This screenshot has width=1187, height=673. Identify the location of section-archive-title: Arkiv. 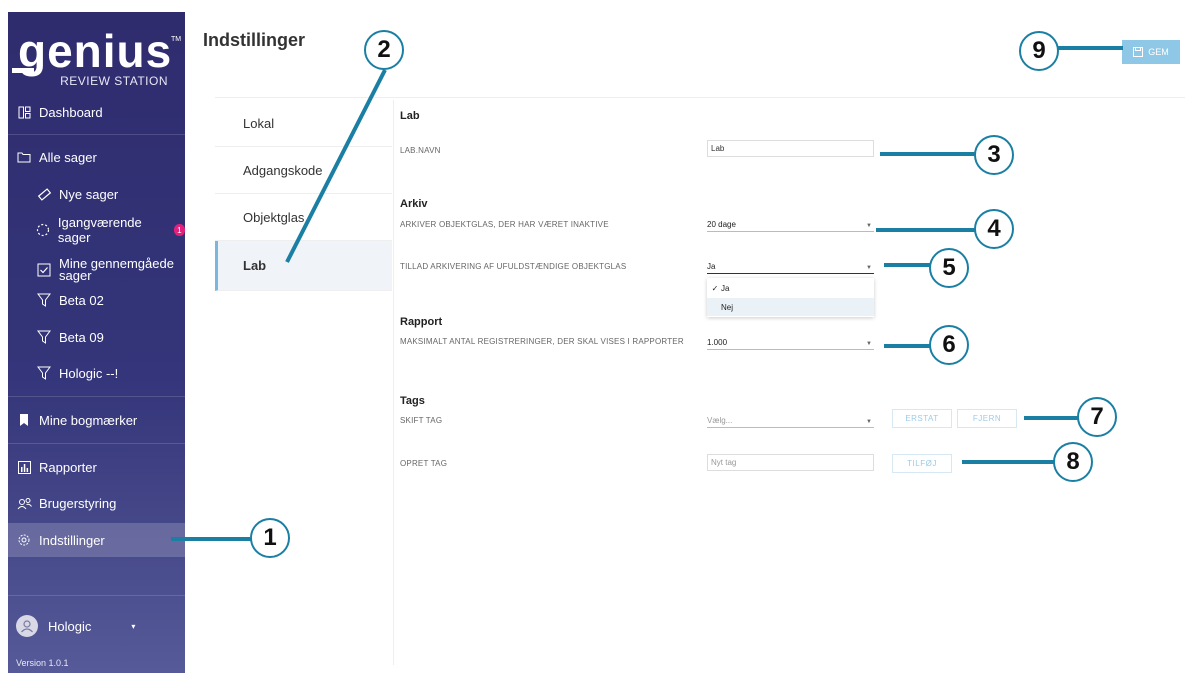
(414, 204).